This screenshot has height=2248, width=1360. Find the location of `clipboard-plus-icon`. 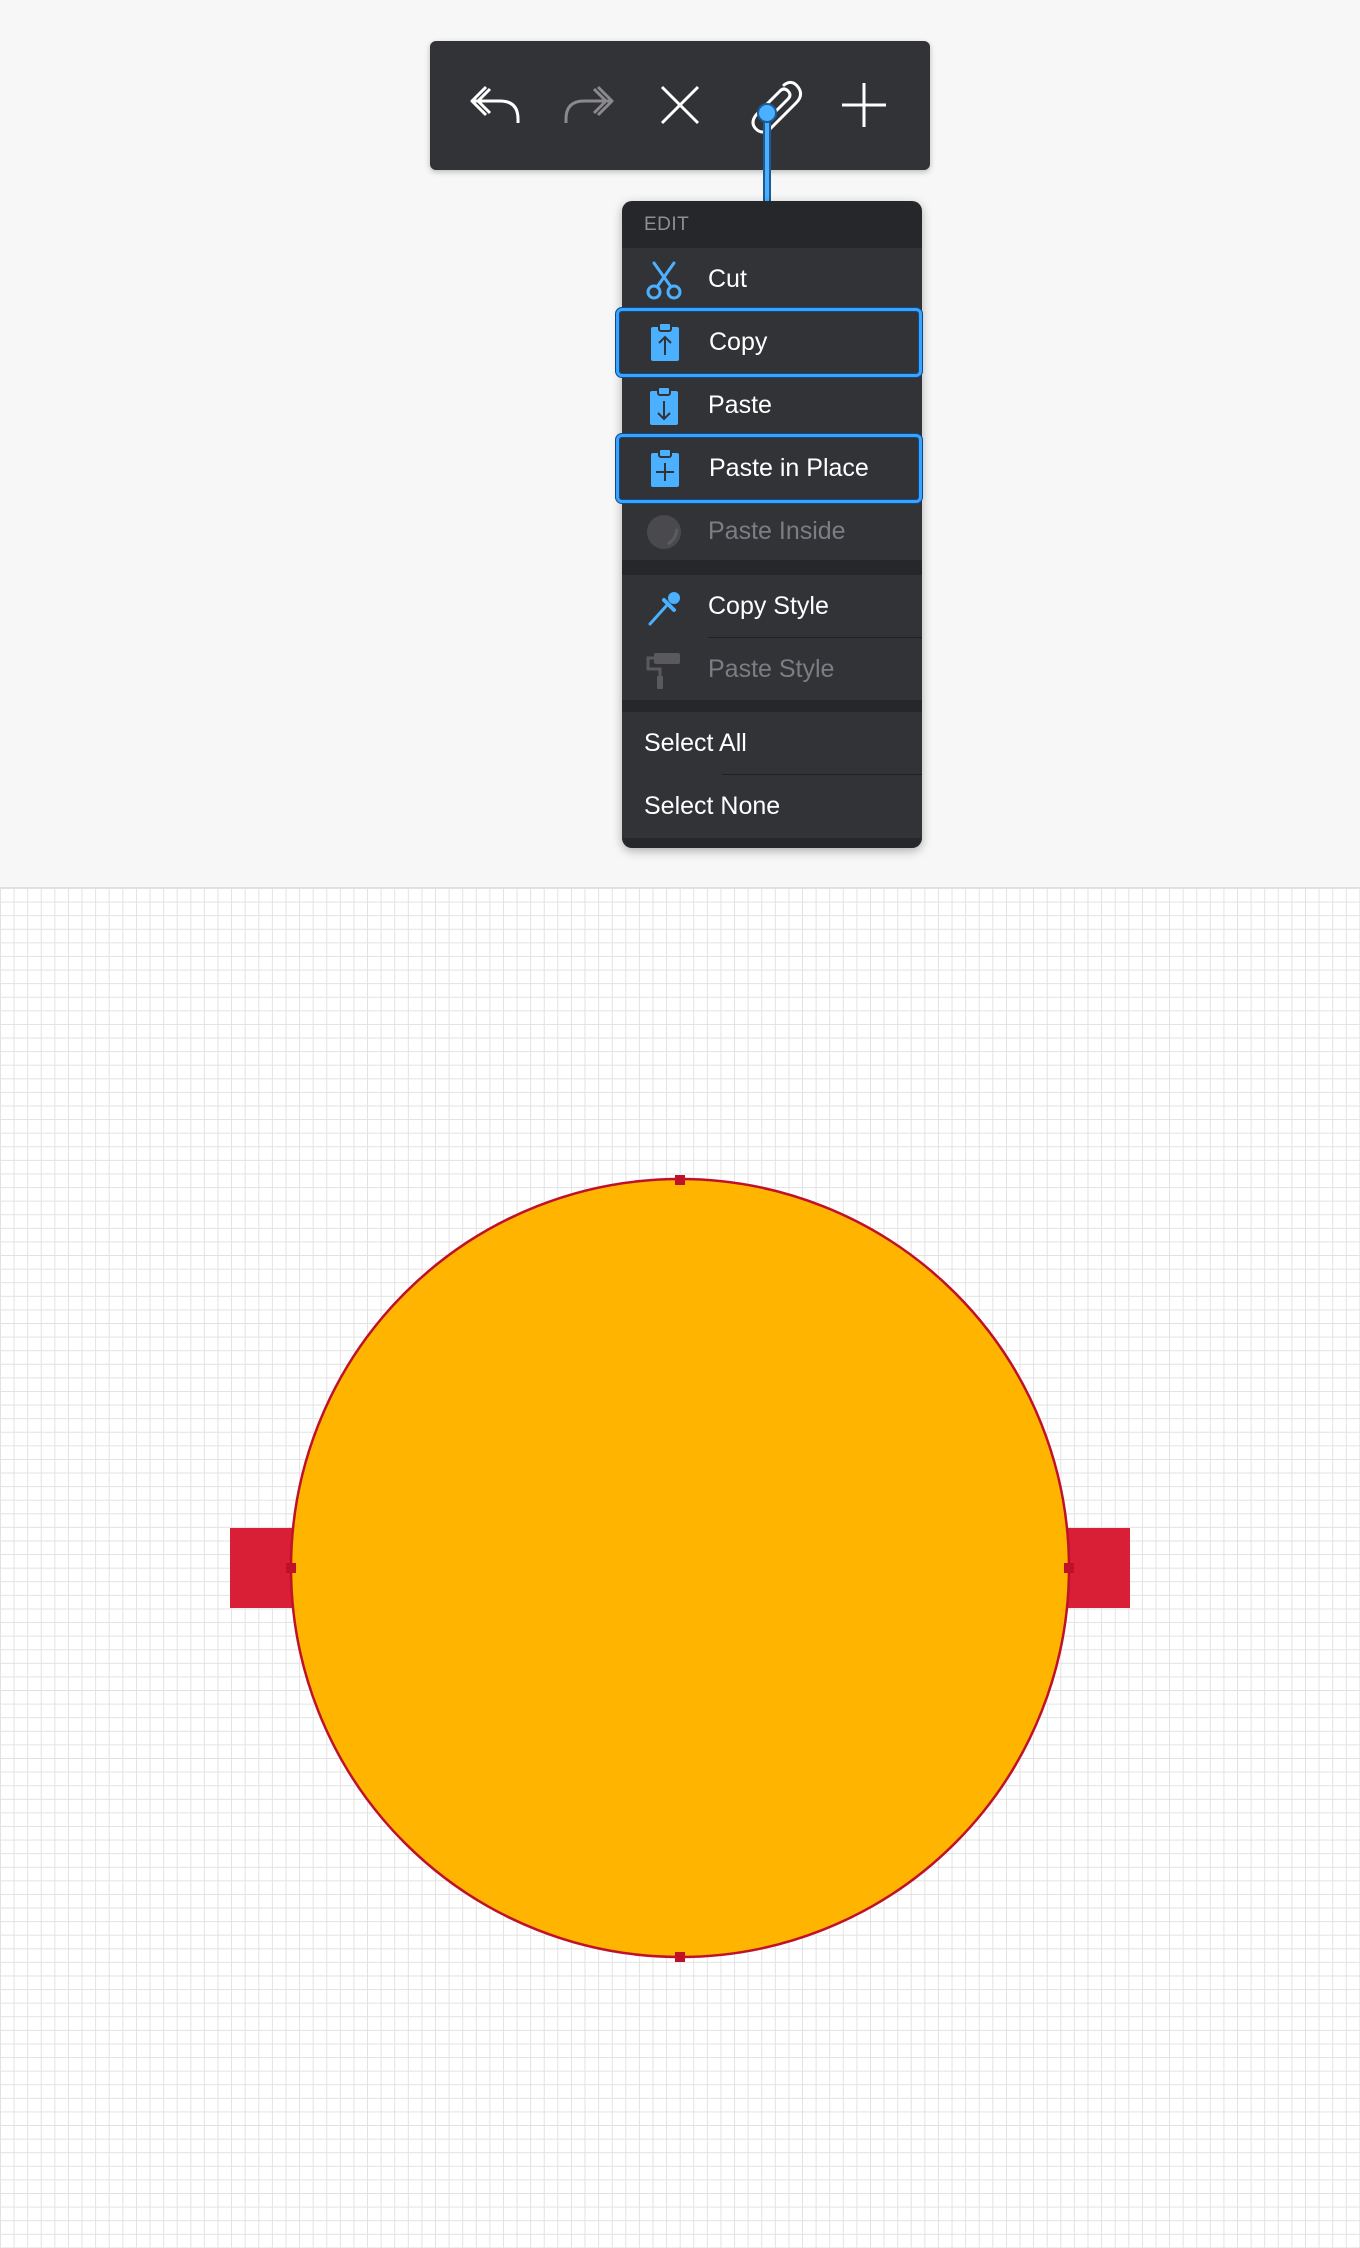

clipboard-plus-icon is located at coordinates (665, 468).